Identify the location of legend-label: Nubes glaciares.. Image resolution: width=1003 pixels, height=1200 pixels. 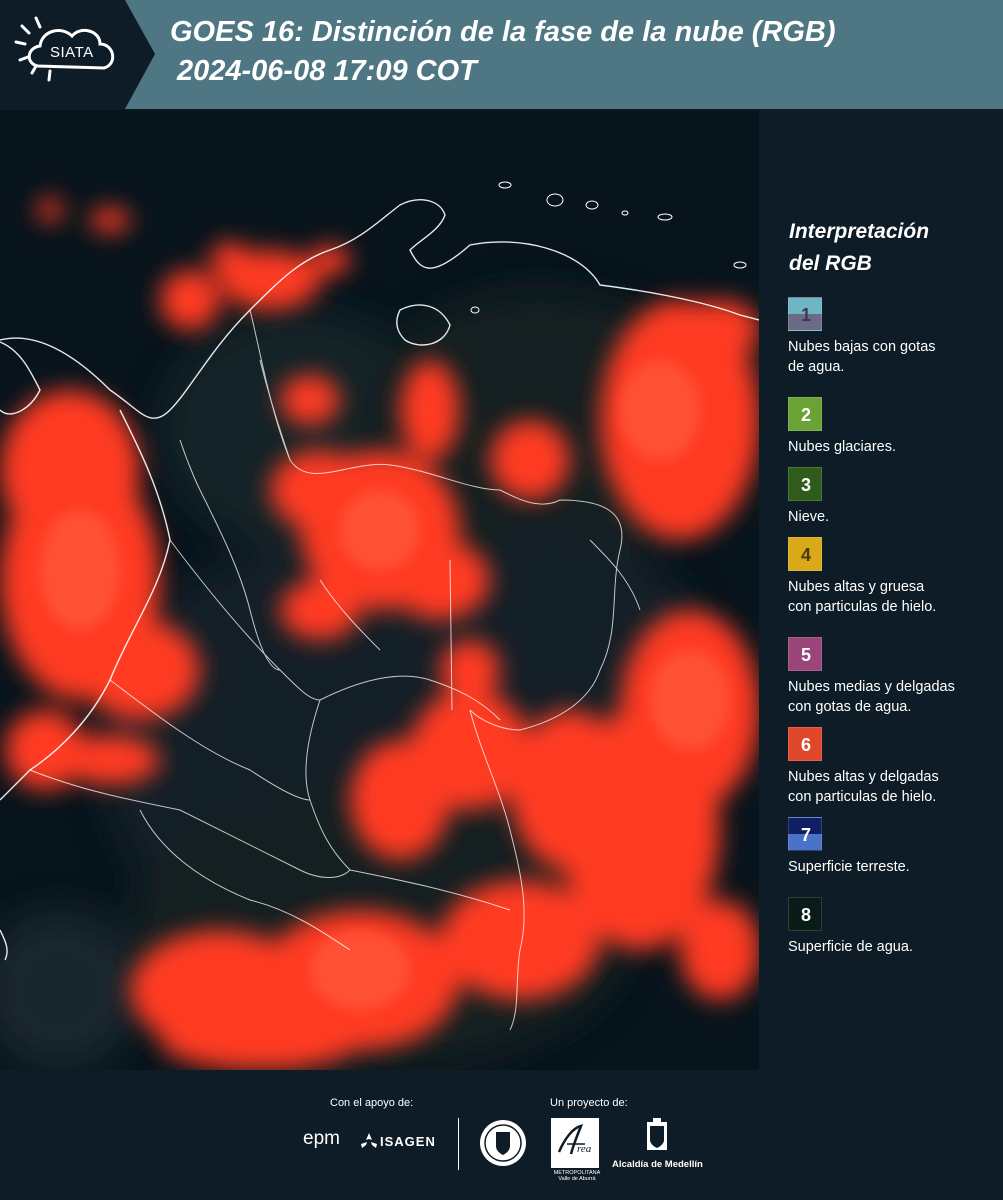
(894, 447).